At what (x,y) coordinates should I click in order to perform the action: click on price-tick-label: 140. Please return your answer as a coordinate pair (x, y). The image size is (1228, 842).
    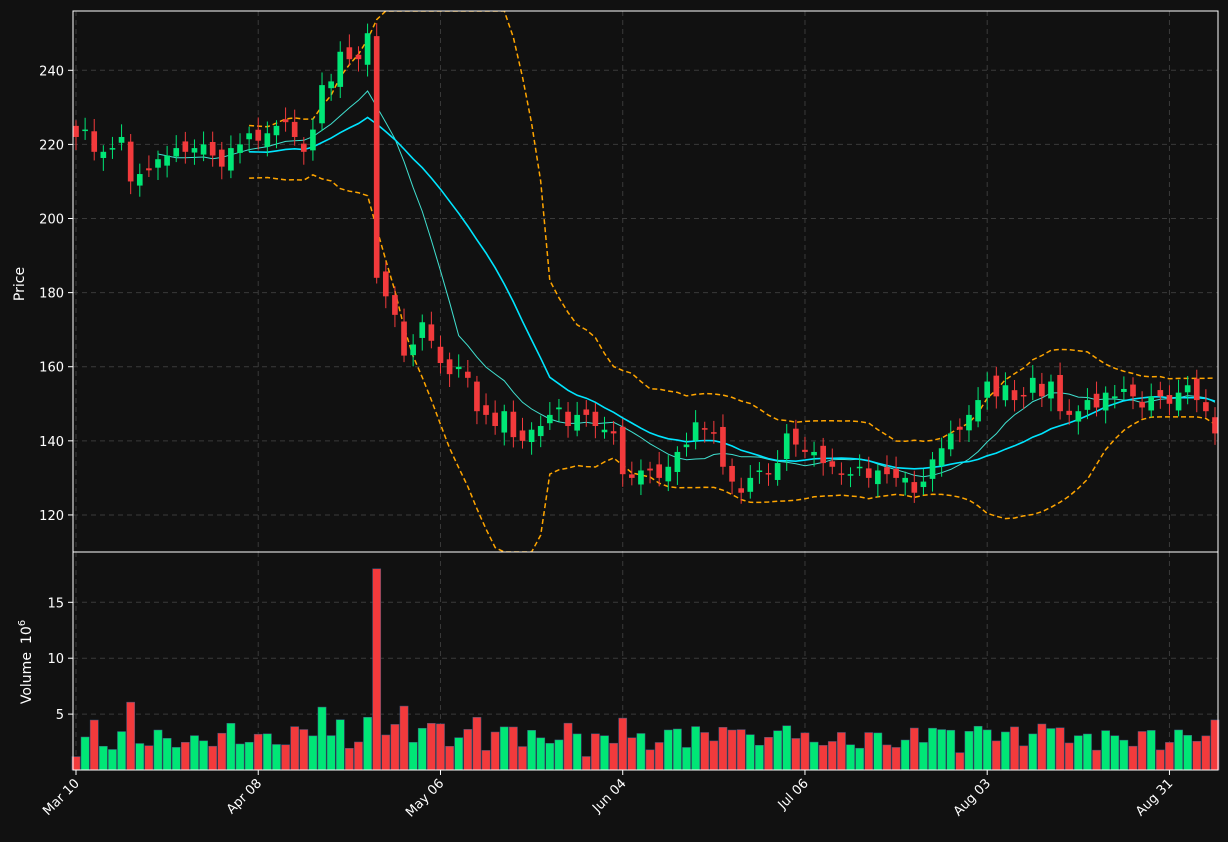
    Looking at the image, I should click on (51, 442).